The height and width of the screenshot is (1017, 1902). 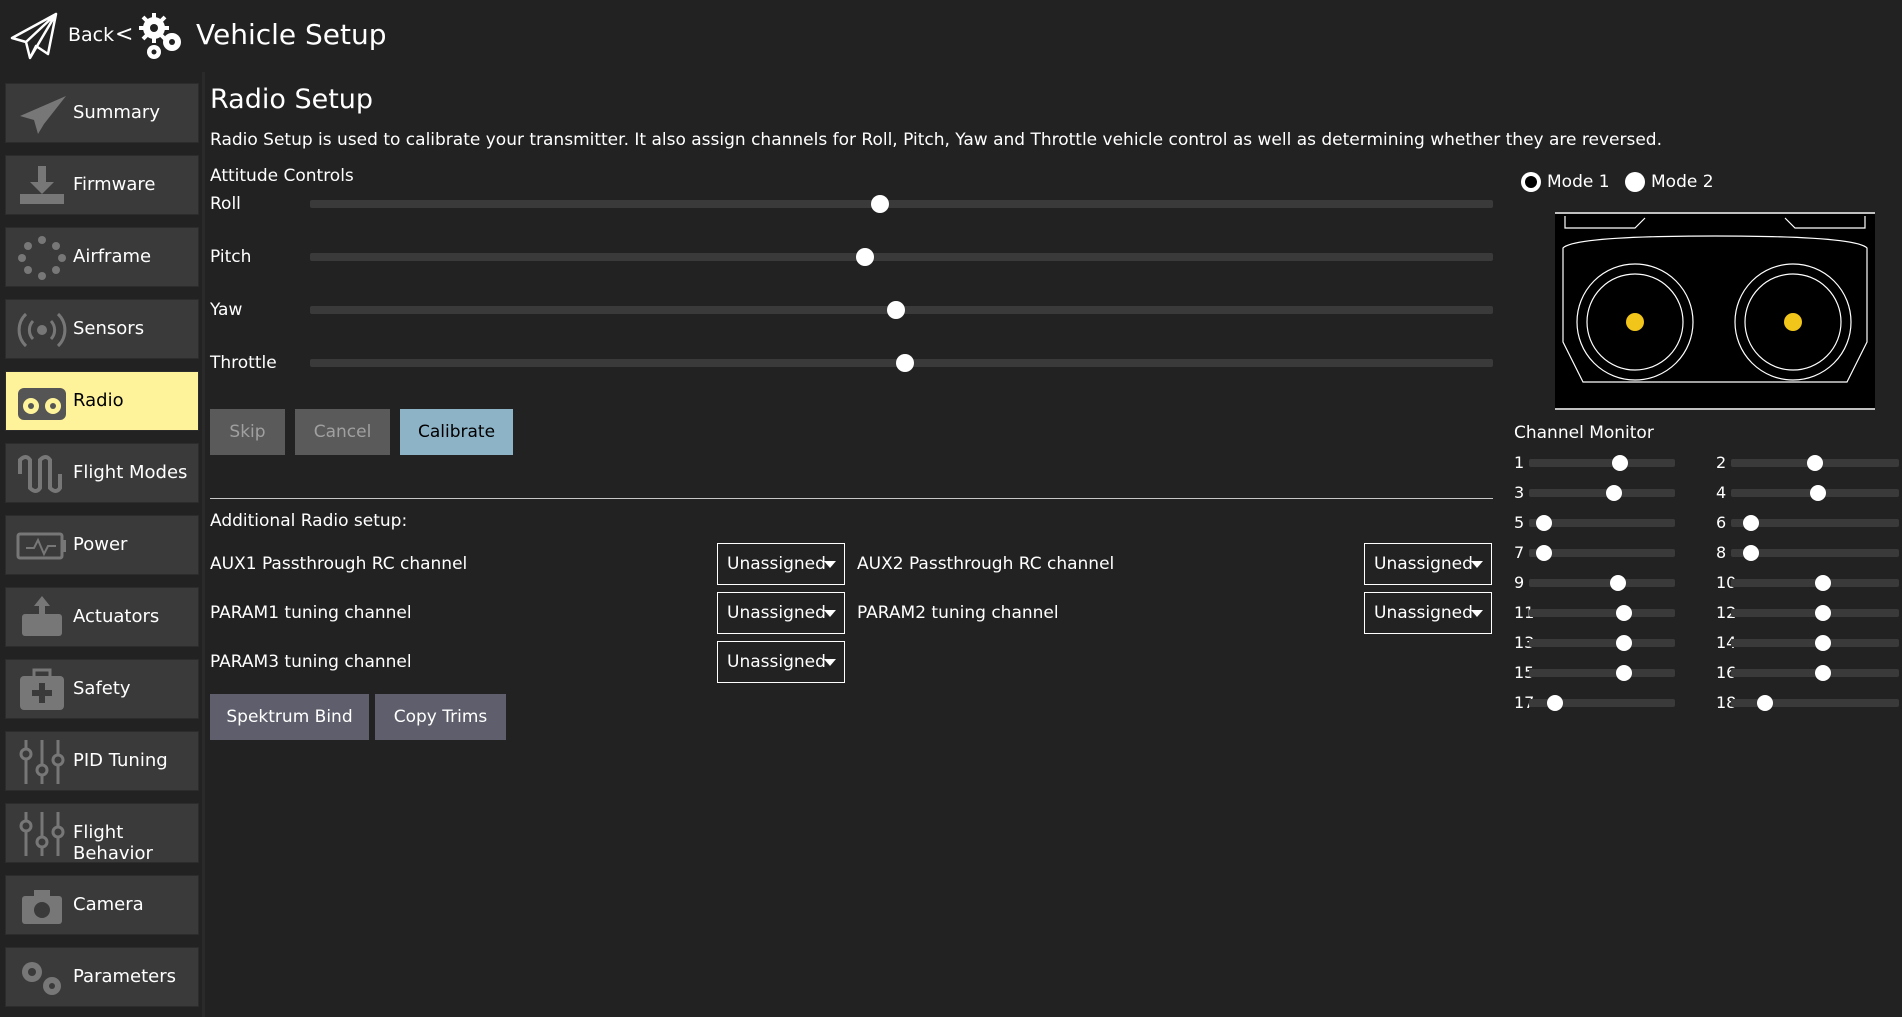 What do you see at coordinates (951, 36) in the screenshot?
I see `top-bar: Back < Vehicle Setup` at bounding box center [951, 36].